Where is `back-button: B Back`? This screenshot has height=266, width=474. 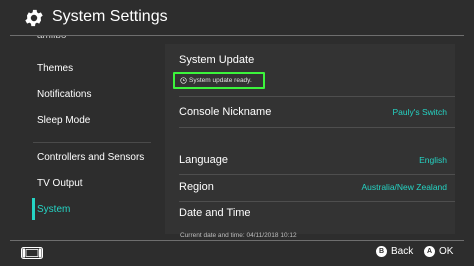 back-button: B Back is located at coordinates (394, 251).